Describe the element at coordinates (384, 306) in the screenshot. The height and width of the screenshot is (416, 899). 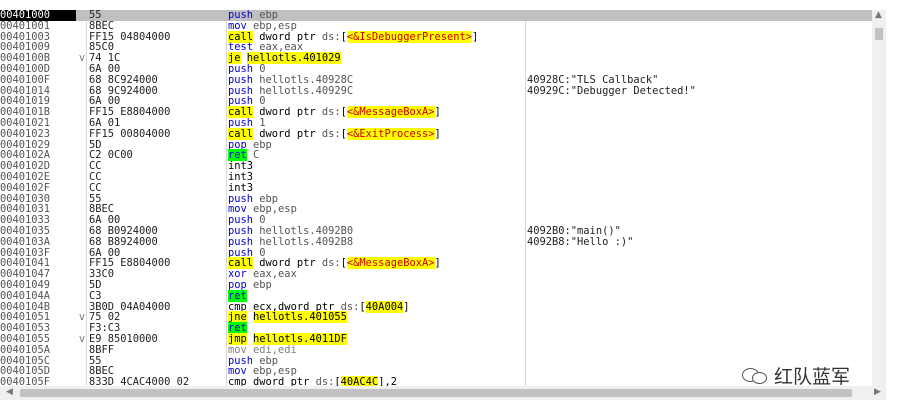
I see `instruction-token: 40A004` at that location.